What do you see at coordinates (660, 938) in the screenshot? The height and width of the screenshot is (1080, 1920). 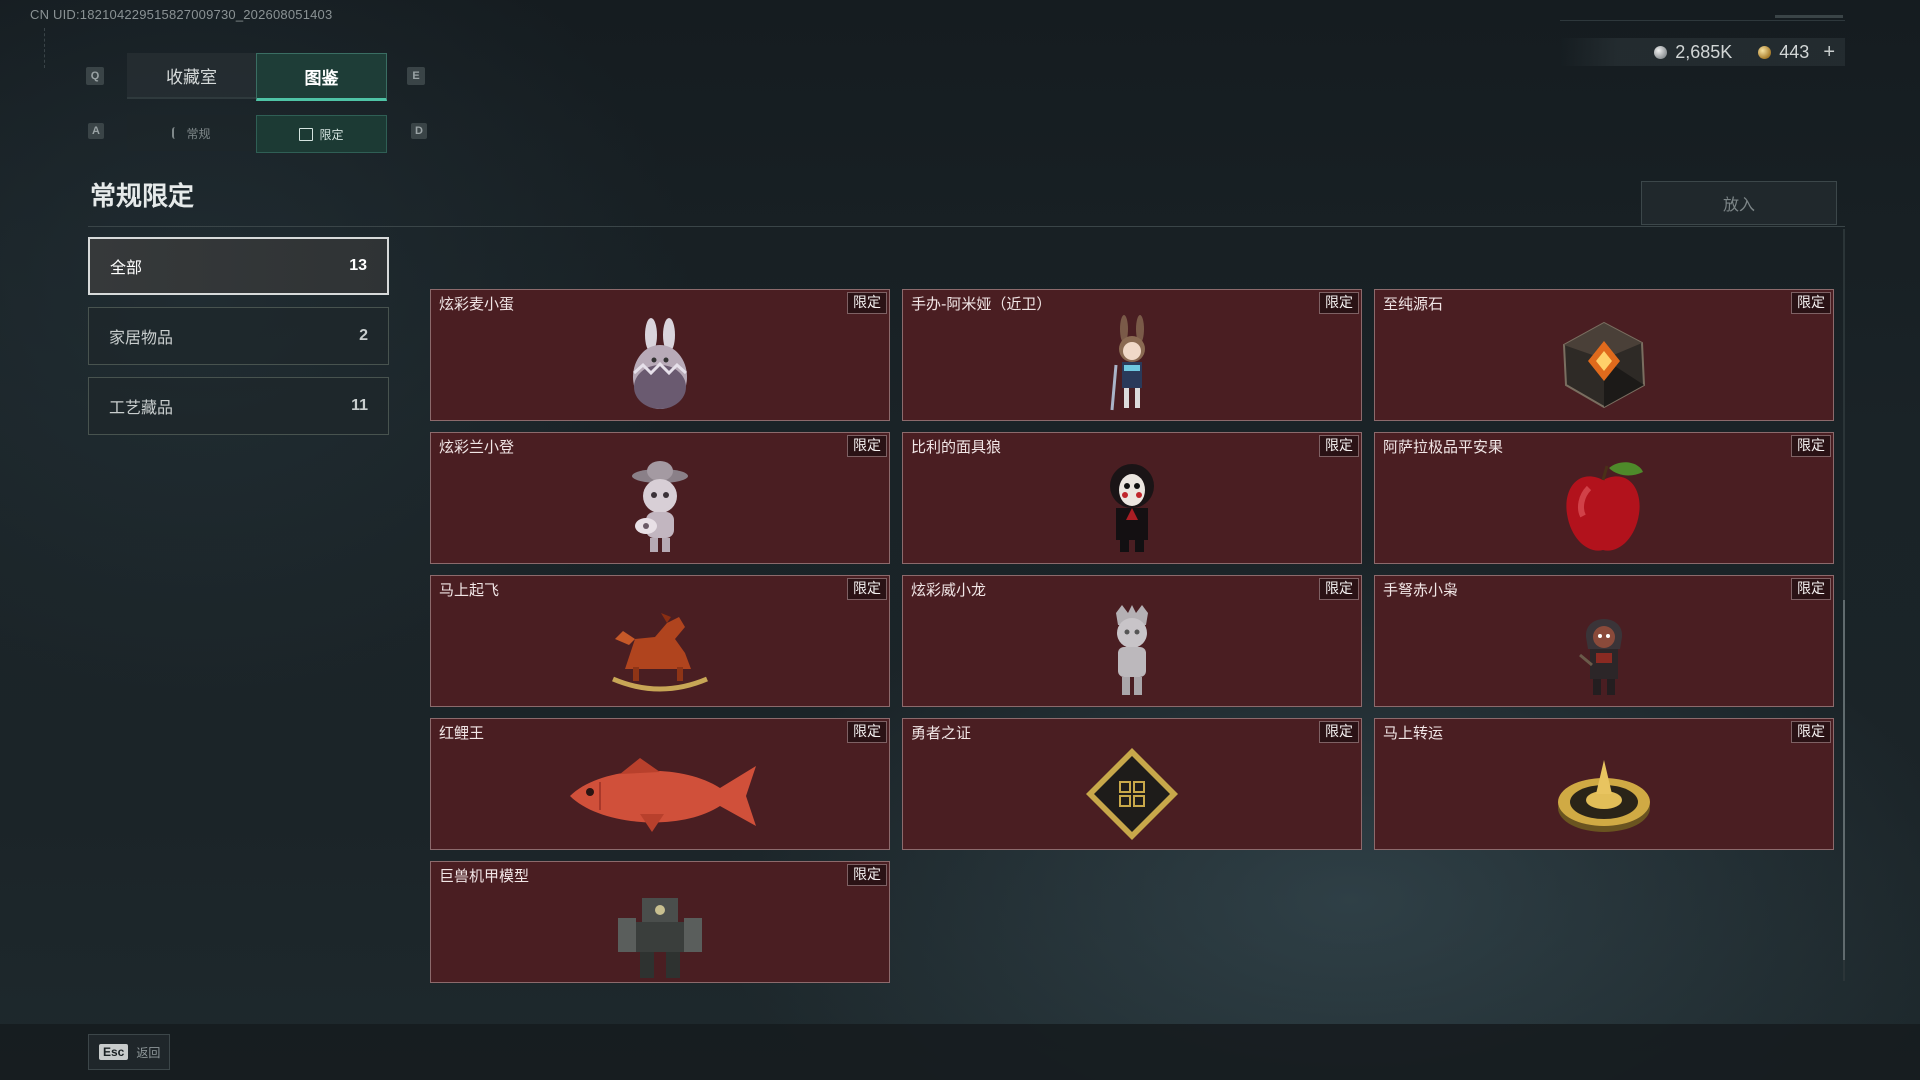 I see `mech-model-icon` at bounding box center [660, 938].